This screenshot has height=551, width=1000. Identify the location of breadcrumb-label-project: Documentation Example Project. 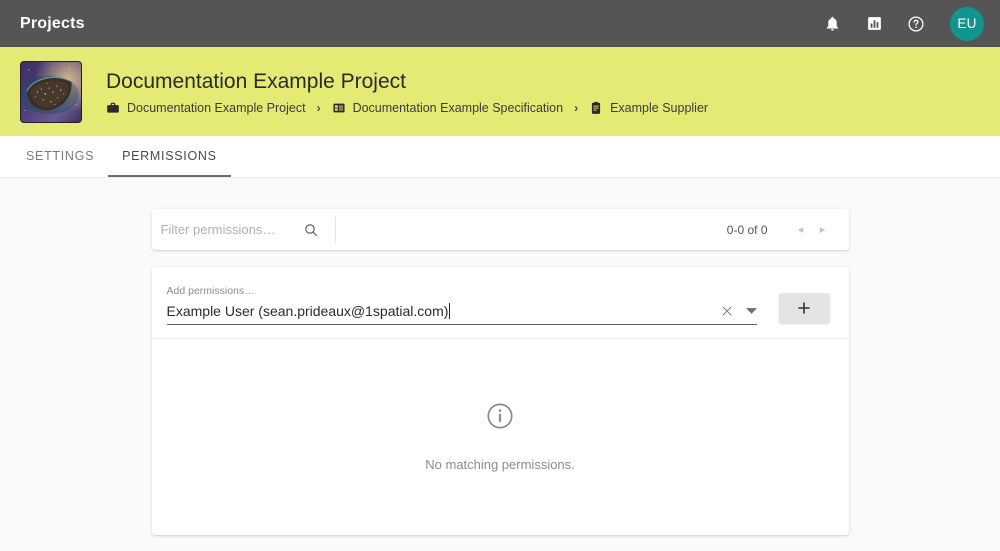
(216, 107).